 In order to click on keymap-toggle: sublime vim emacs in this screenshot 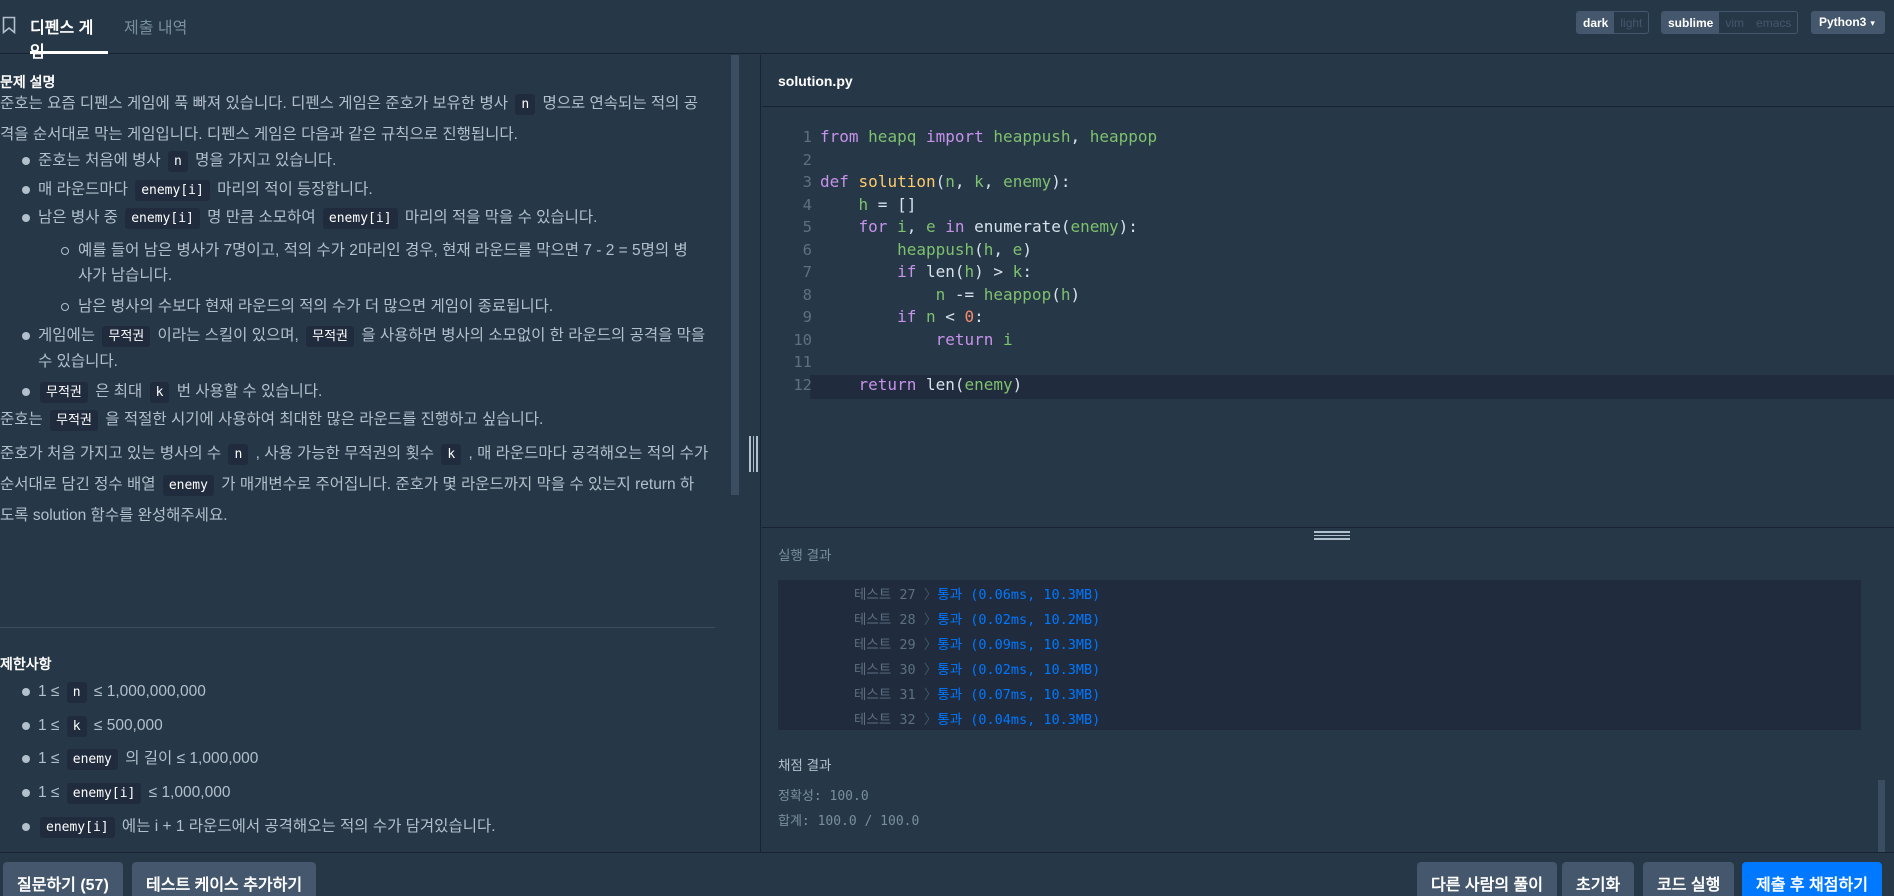, I will do `click(1730, 22)`.